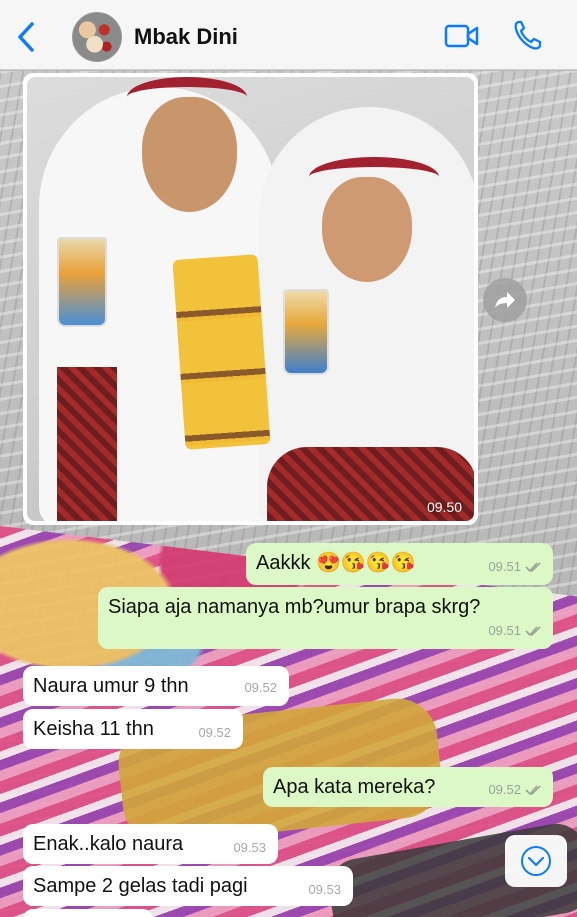 The image size is (577, 917). Describe the element at coordinates (288, 35) in the screenshot. I see `chat-header: Mbak Dini` at that location.